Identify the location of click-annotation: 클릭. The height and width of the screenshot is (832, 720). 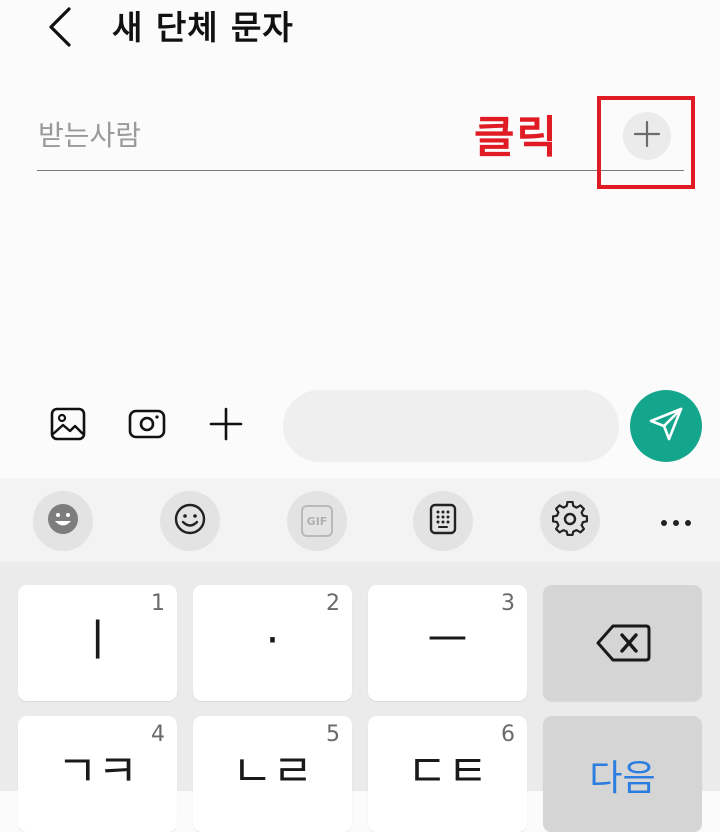
(516, 137).